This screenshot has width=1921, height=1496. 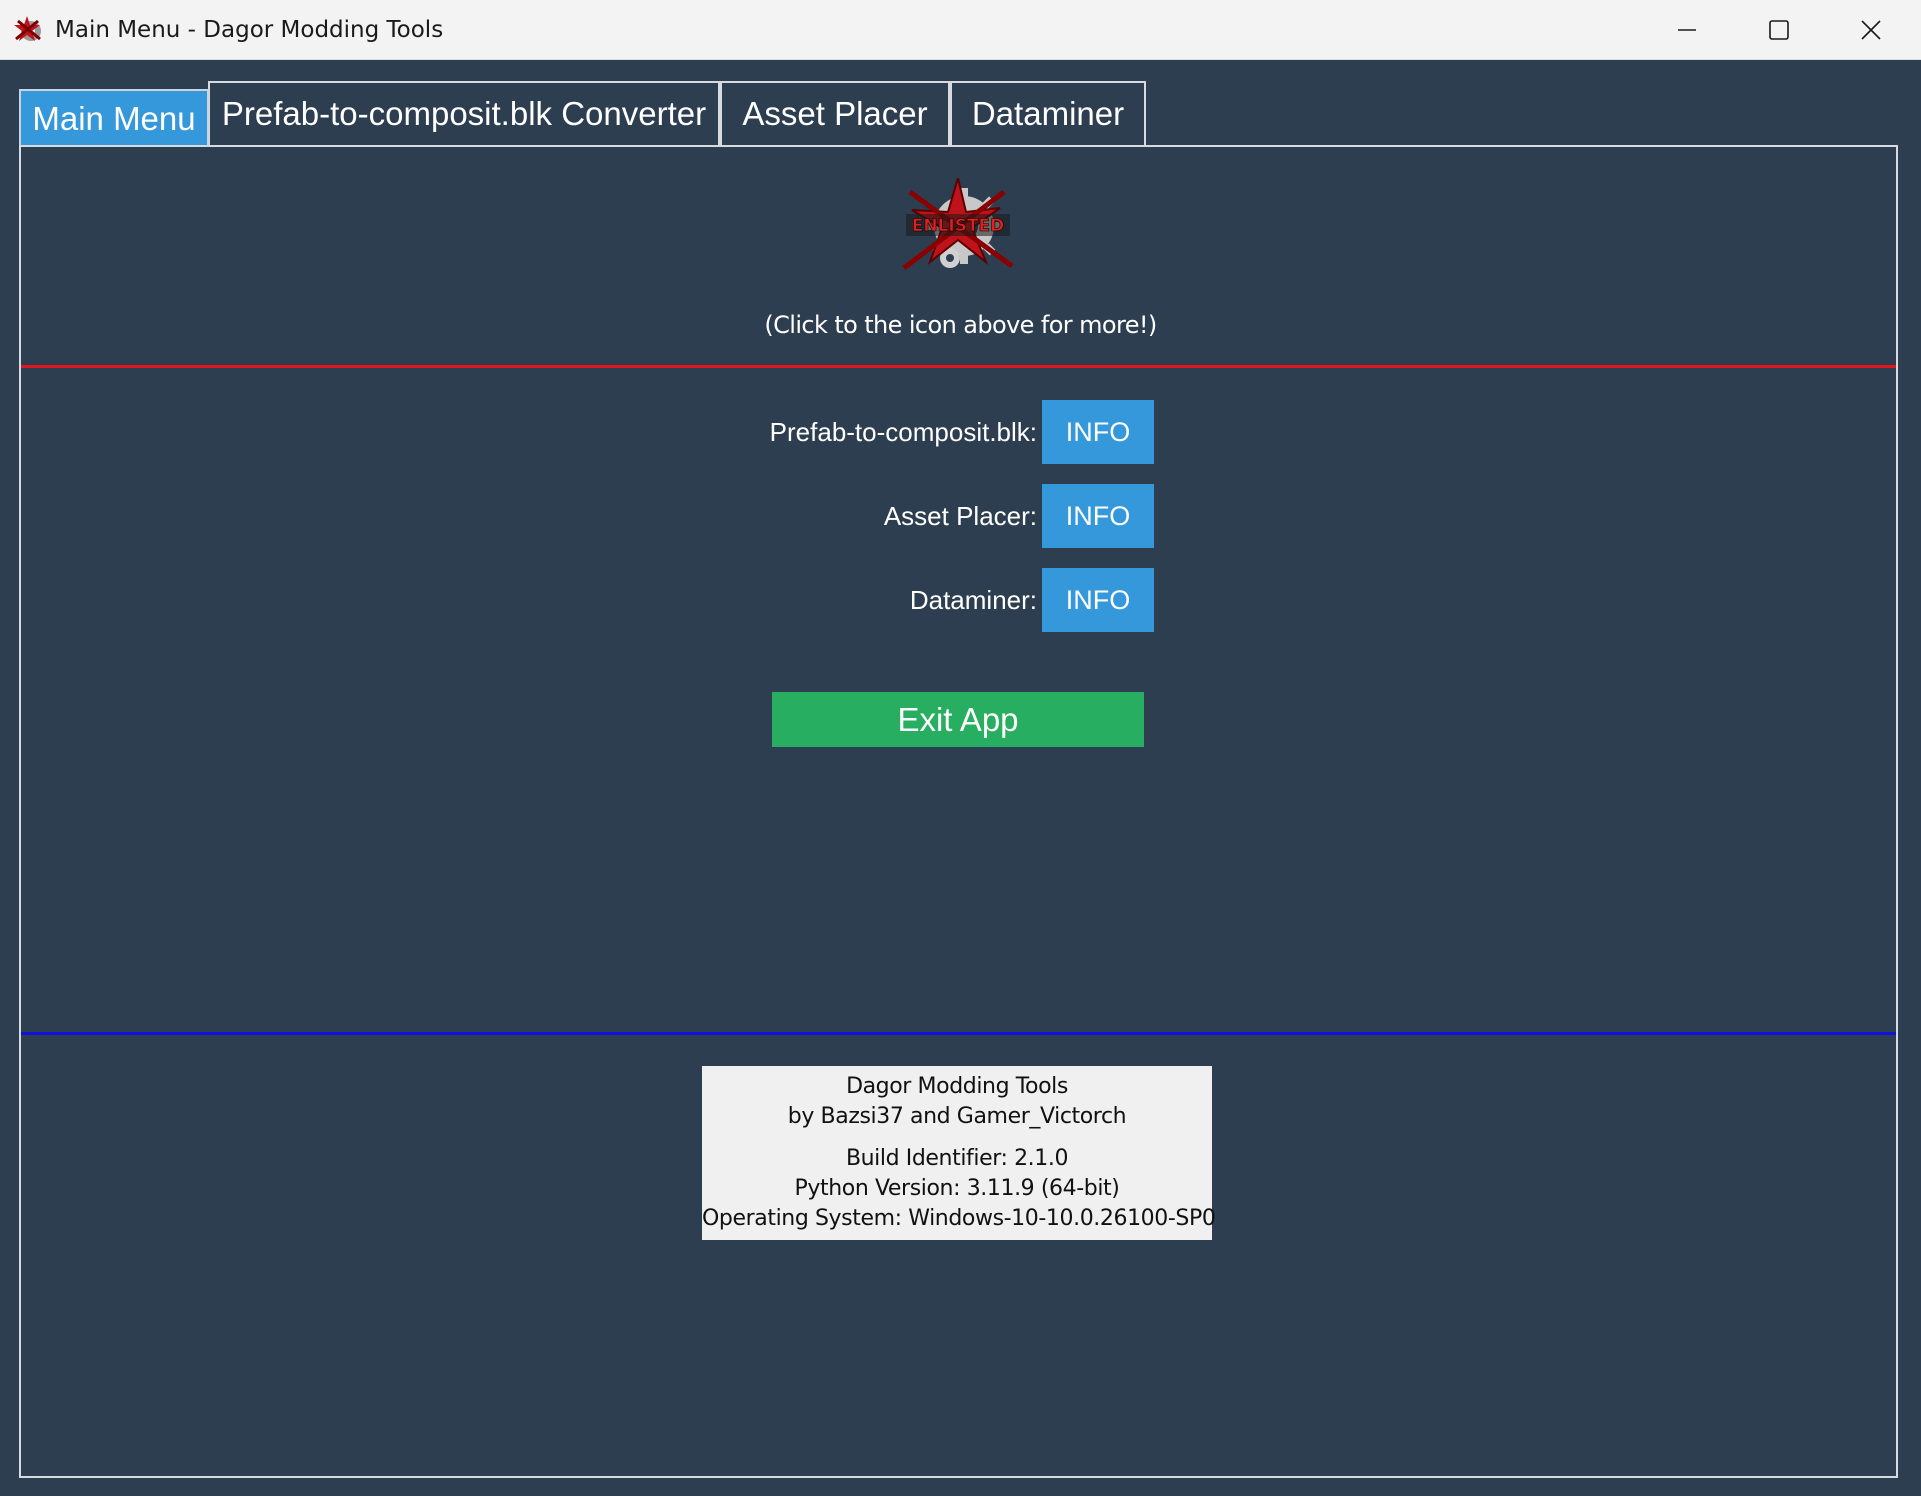 I want to click on minimize-icon, so click(x=1687, y=29).